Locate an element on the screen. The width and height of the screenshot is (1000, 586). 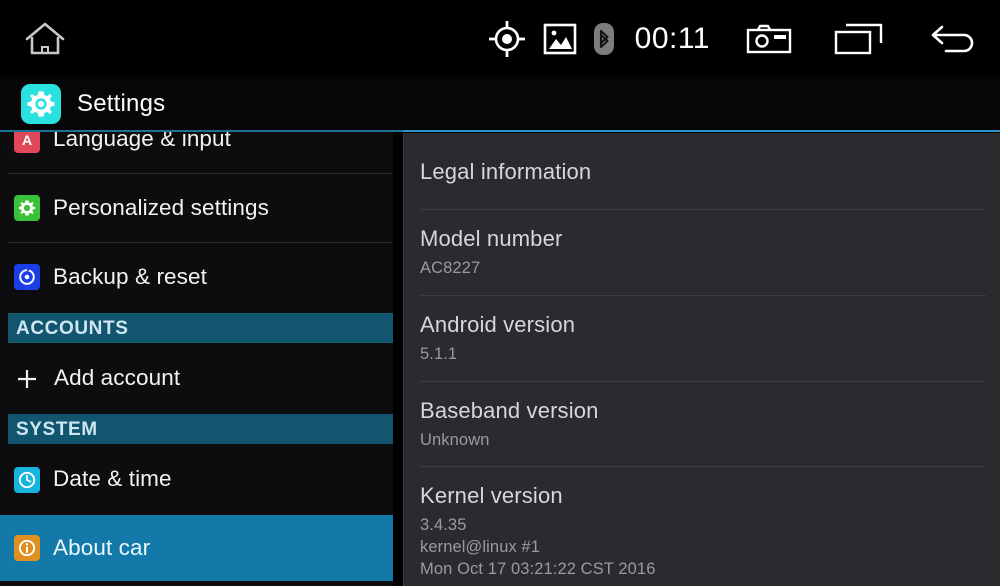
app-title-bar: Settings is located at coordinates (500, 104).